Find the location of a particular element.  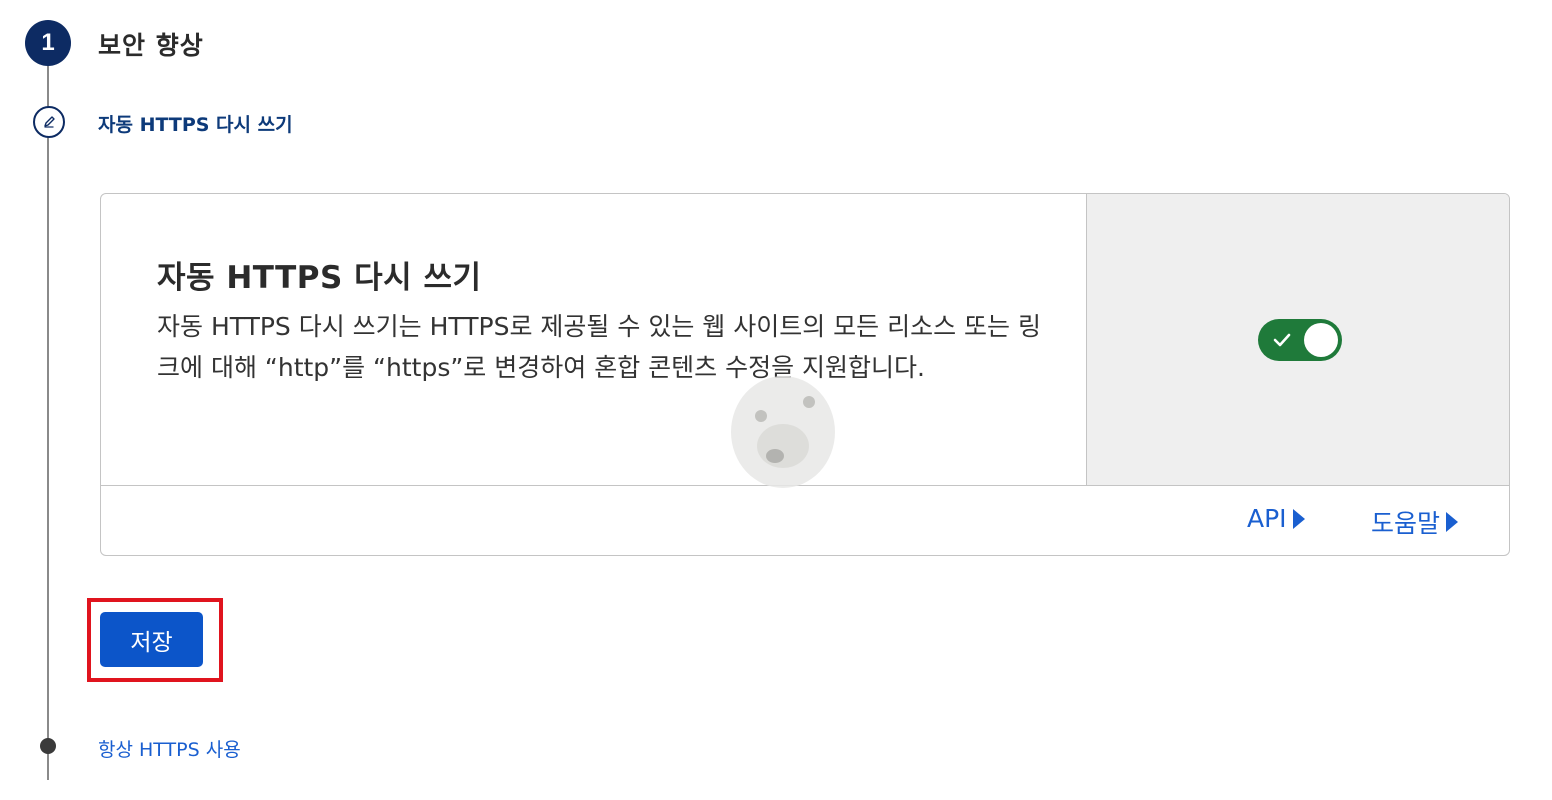

setting-card-footer: API 도움말 is located at coordinates (805, 520).